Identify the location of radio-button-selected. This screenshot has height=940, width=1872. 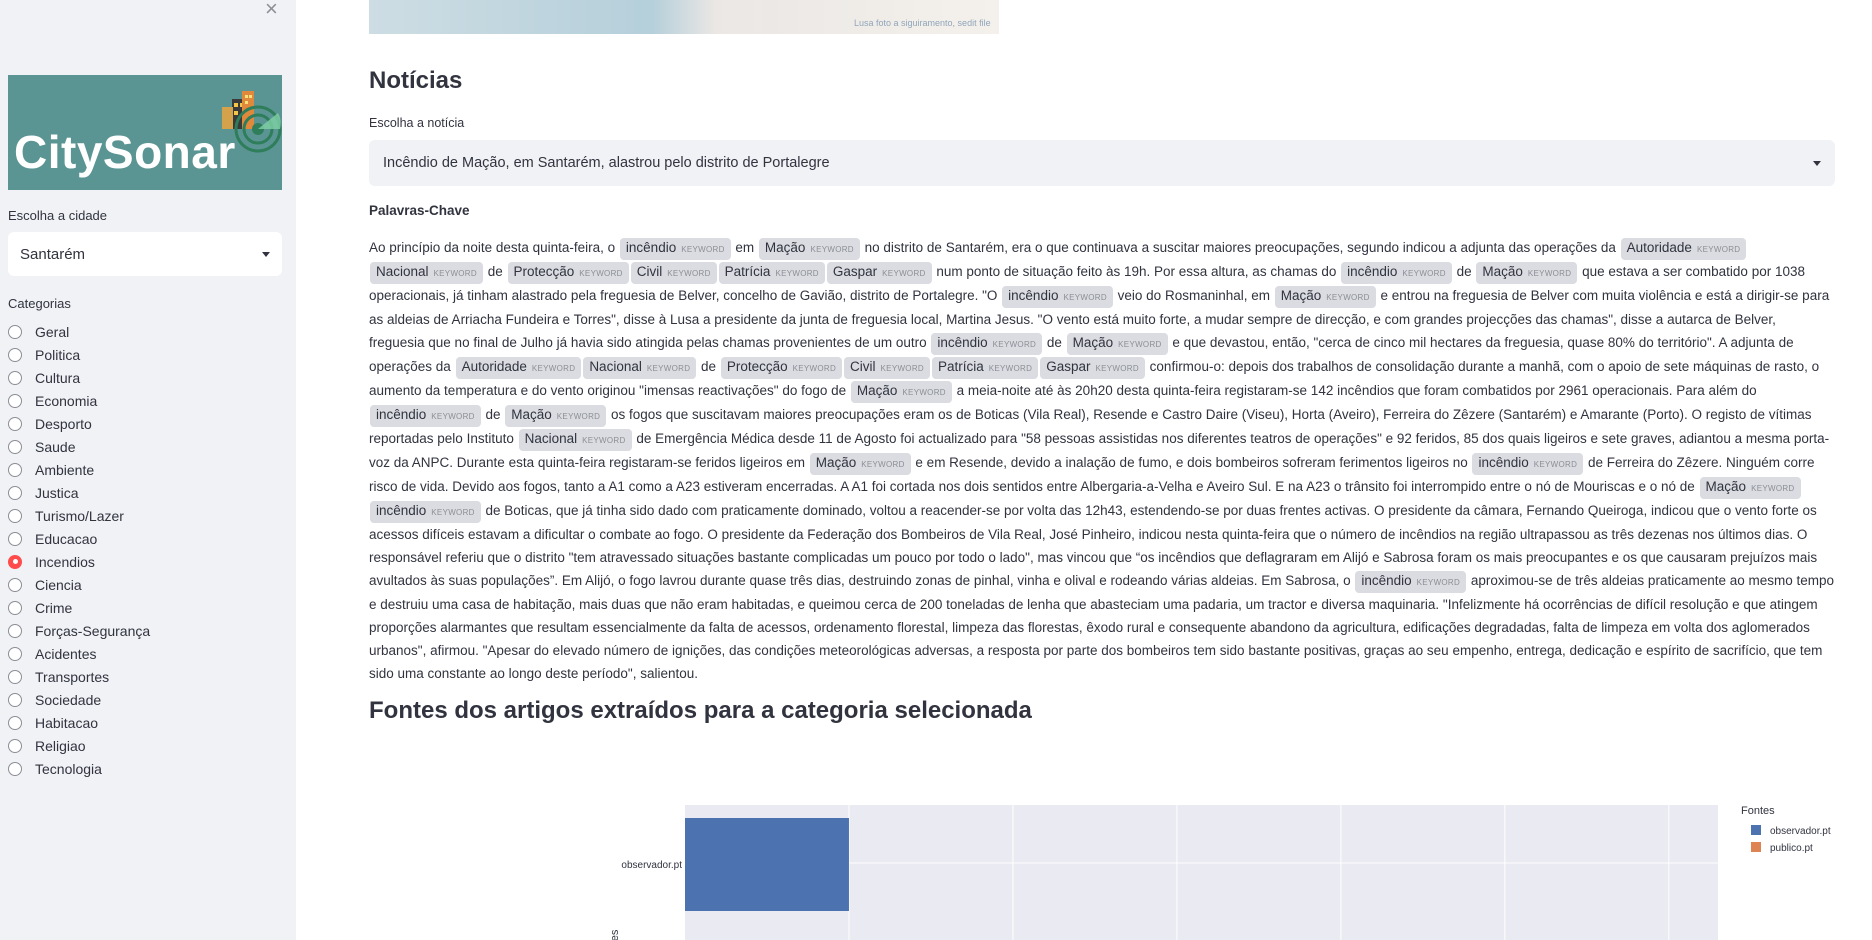
(15, 561).